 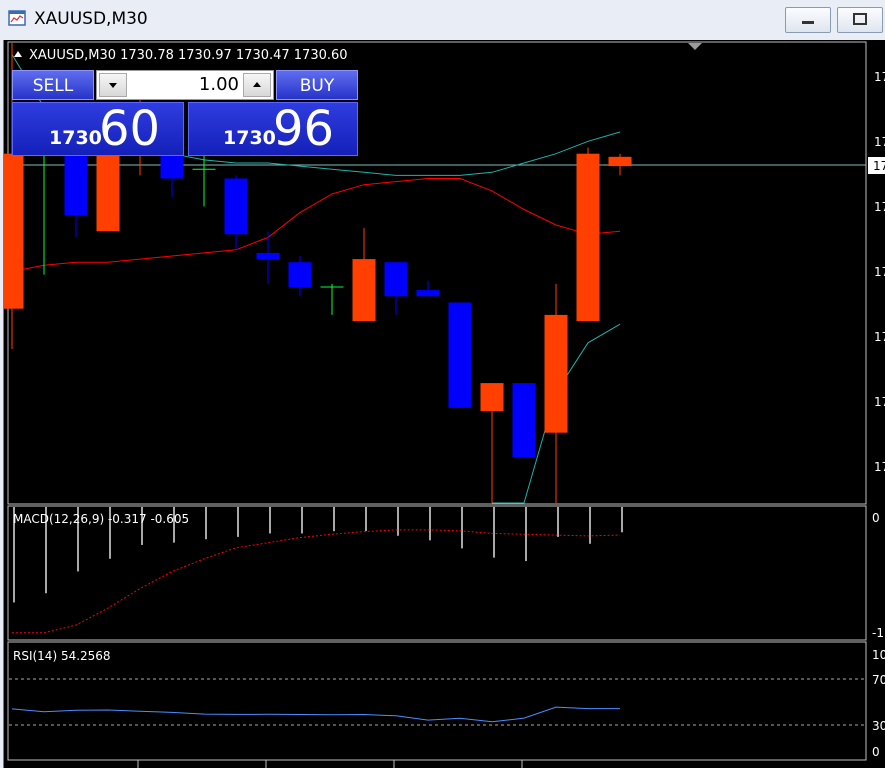 I want to click on sell-price-prefix: 1730, so click(x=75, y=138).